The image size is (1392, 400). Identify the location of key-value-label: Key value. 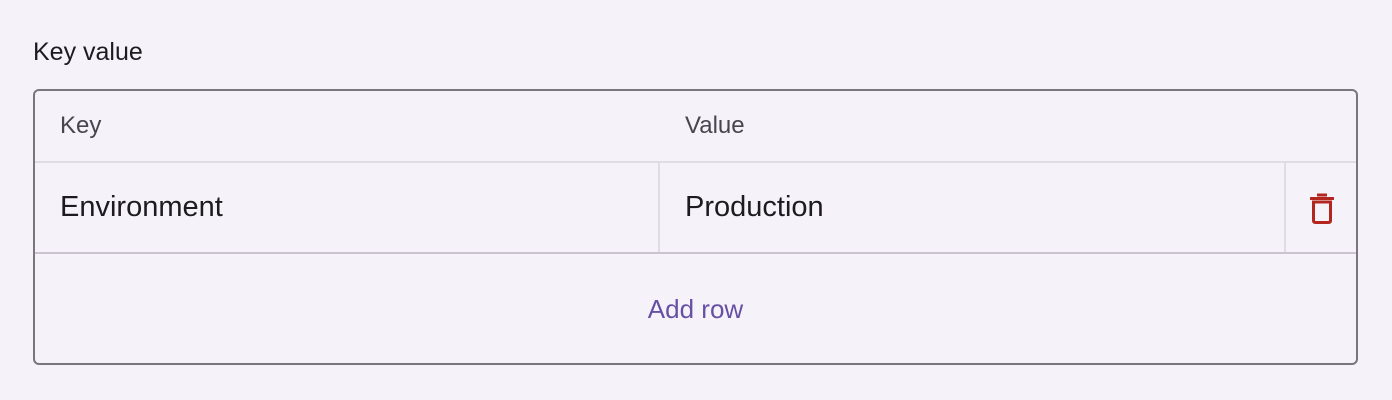
(88, 52).